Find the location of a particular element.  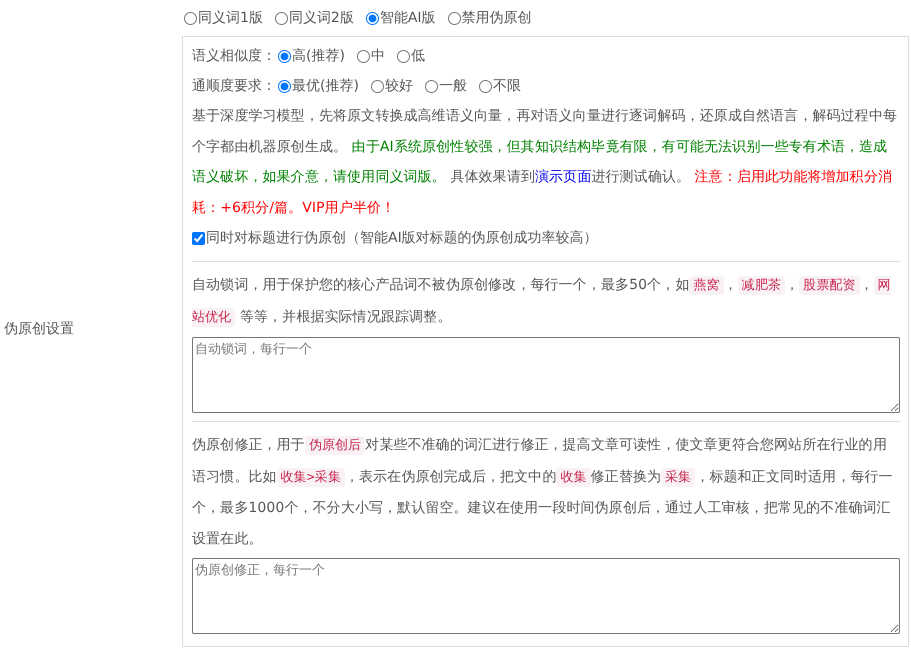

demo-page-link: 演示页面 is located at coordinates (563, 177).